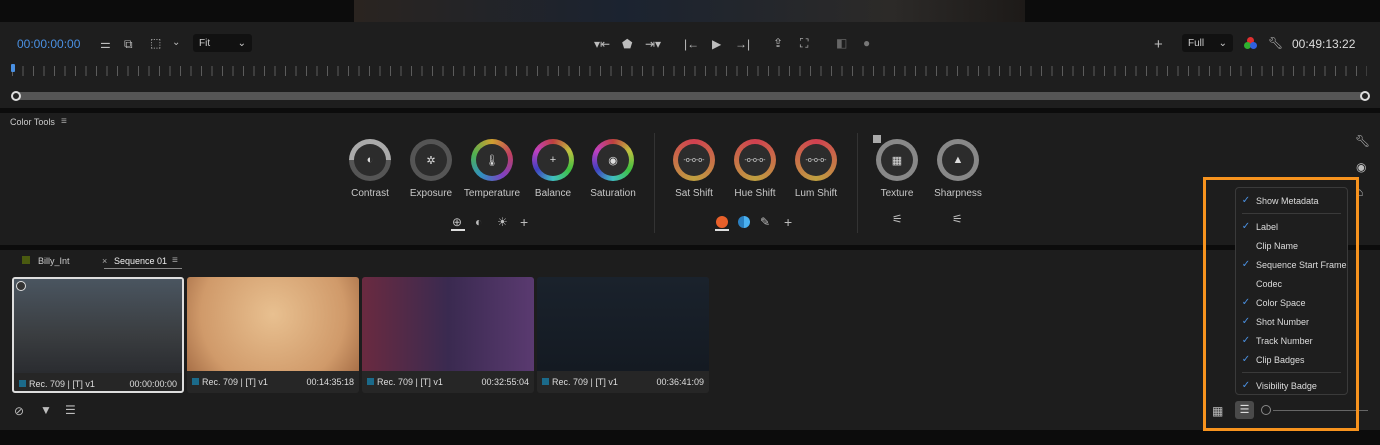 The height and width of the screenshot is (445, 1380). Describe the element at coordinates (742, 44) in the screenshot. I see `go-to-out-icon: →|` at that location.